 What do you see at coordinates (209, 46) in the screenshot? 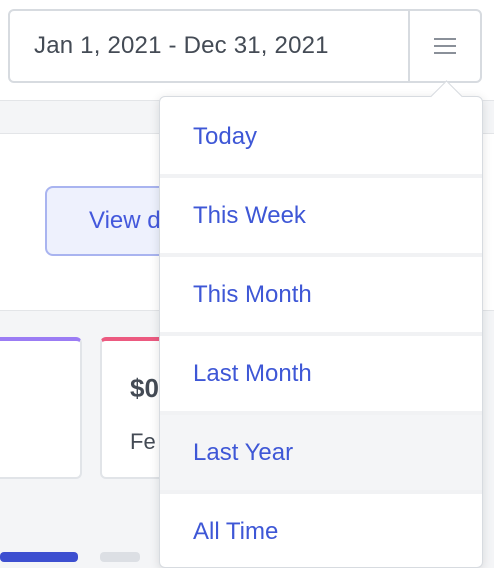
I see `date-range-label: Jan 1, 2021 - Dec 31, 2021` at bounding box center [209, 46].